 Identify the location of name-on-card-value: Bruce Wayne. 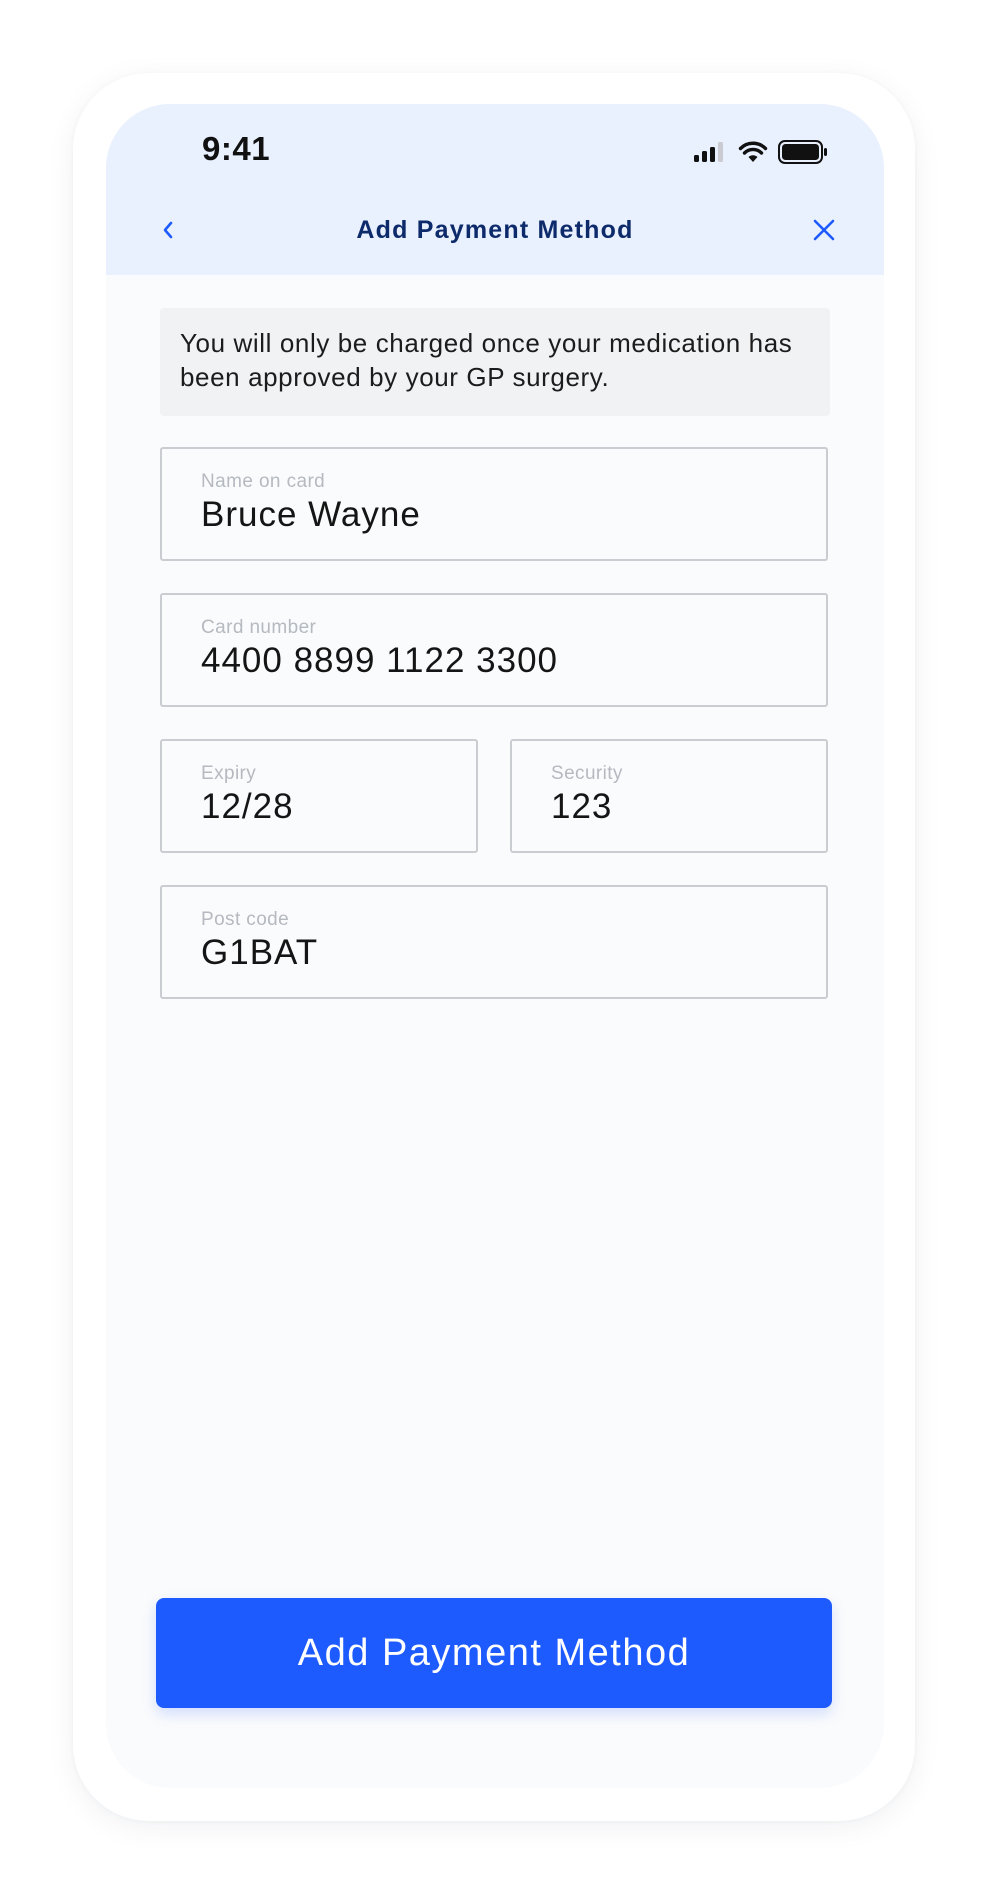
(311, 514).